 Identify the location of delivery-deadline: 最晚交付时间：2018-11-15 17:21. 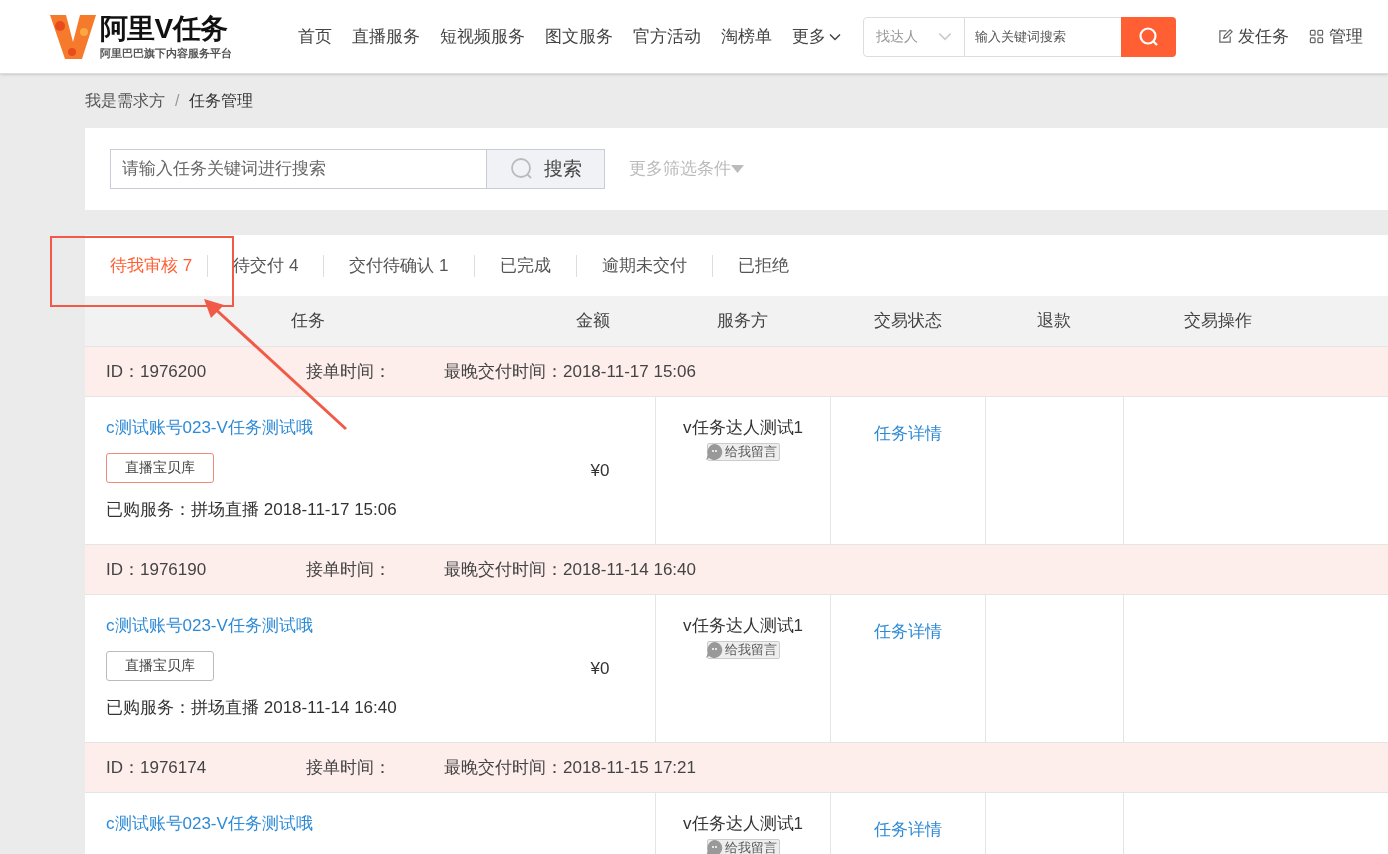
(570, 767).